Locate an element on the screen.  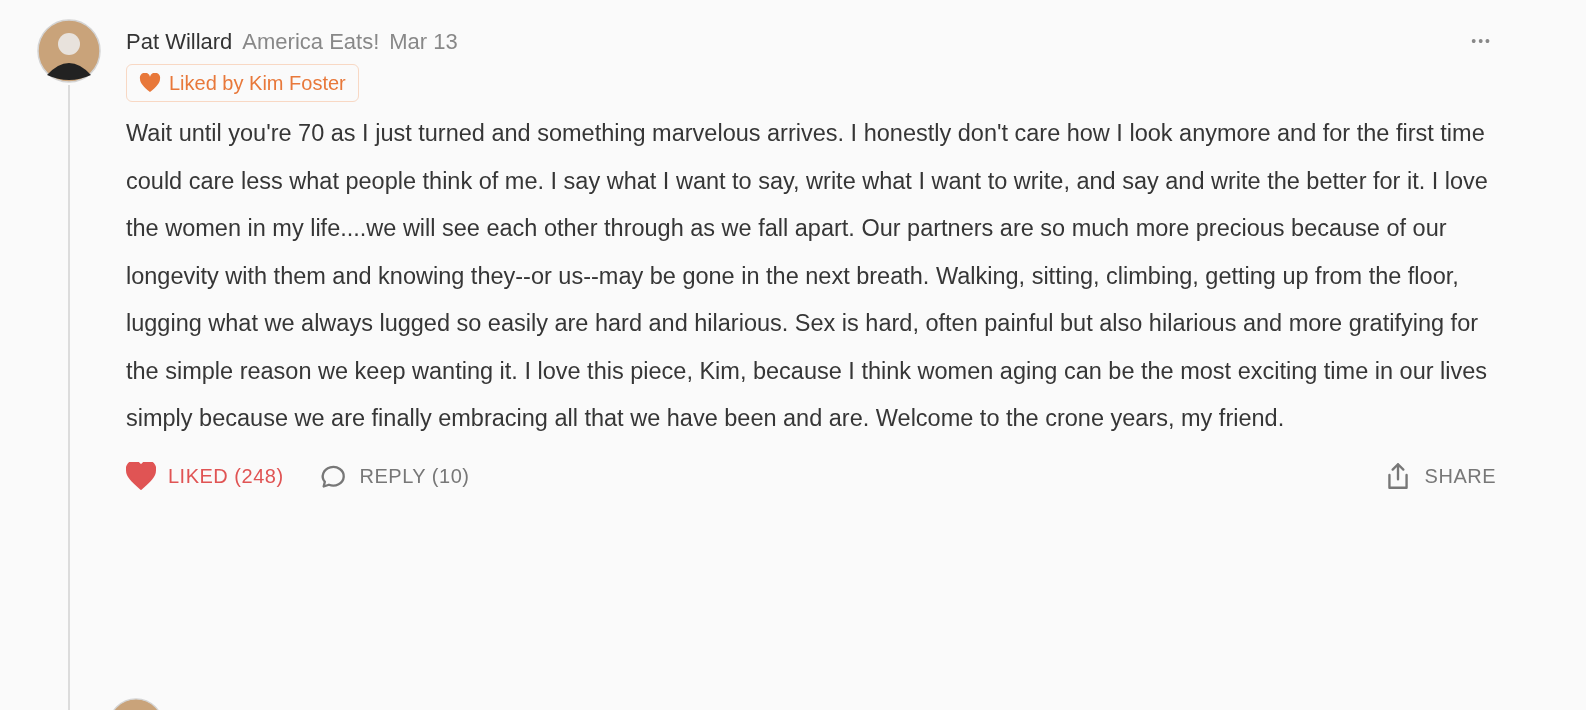
share-button: SHARE is located at coordinates (1440, 475).